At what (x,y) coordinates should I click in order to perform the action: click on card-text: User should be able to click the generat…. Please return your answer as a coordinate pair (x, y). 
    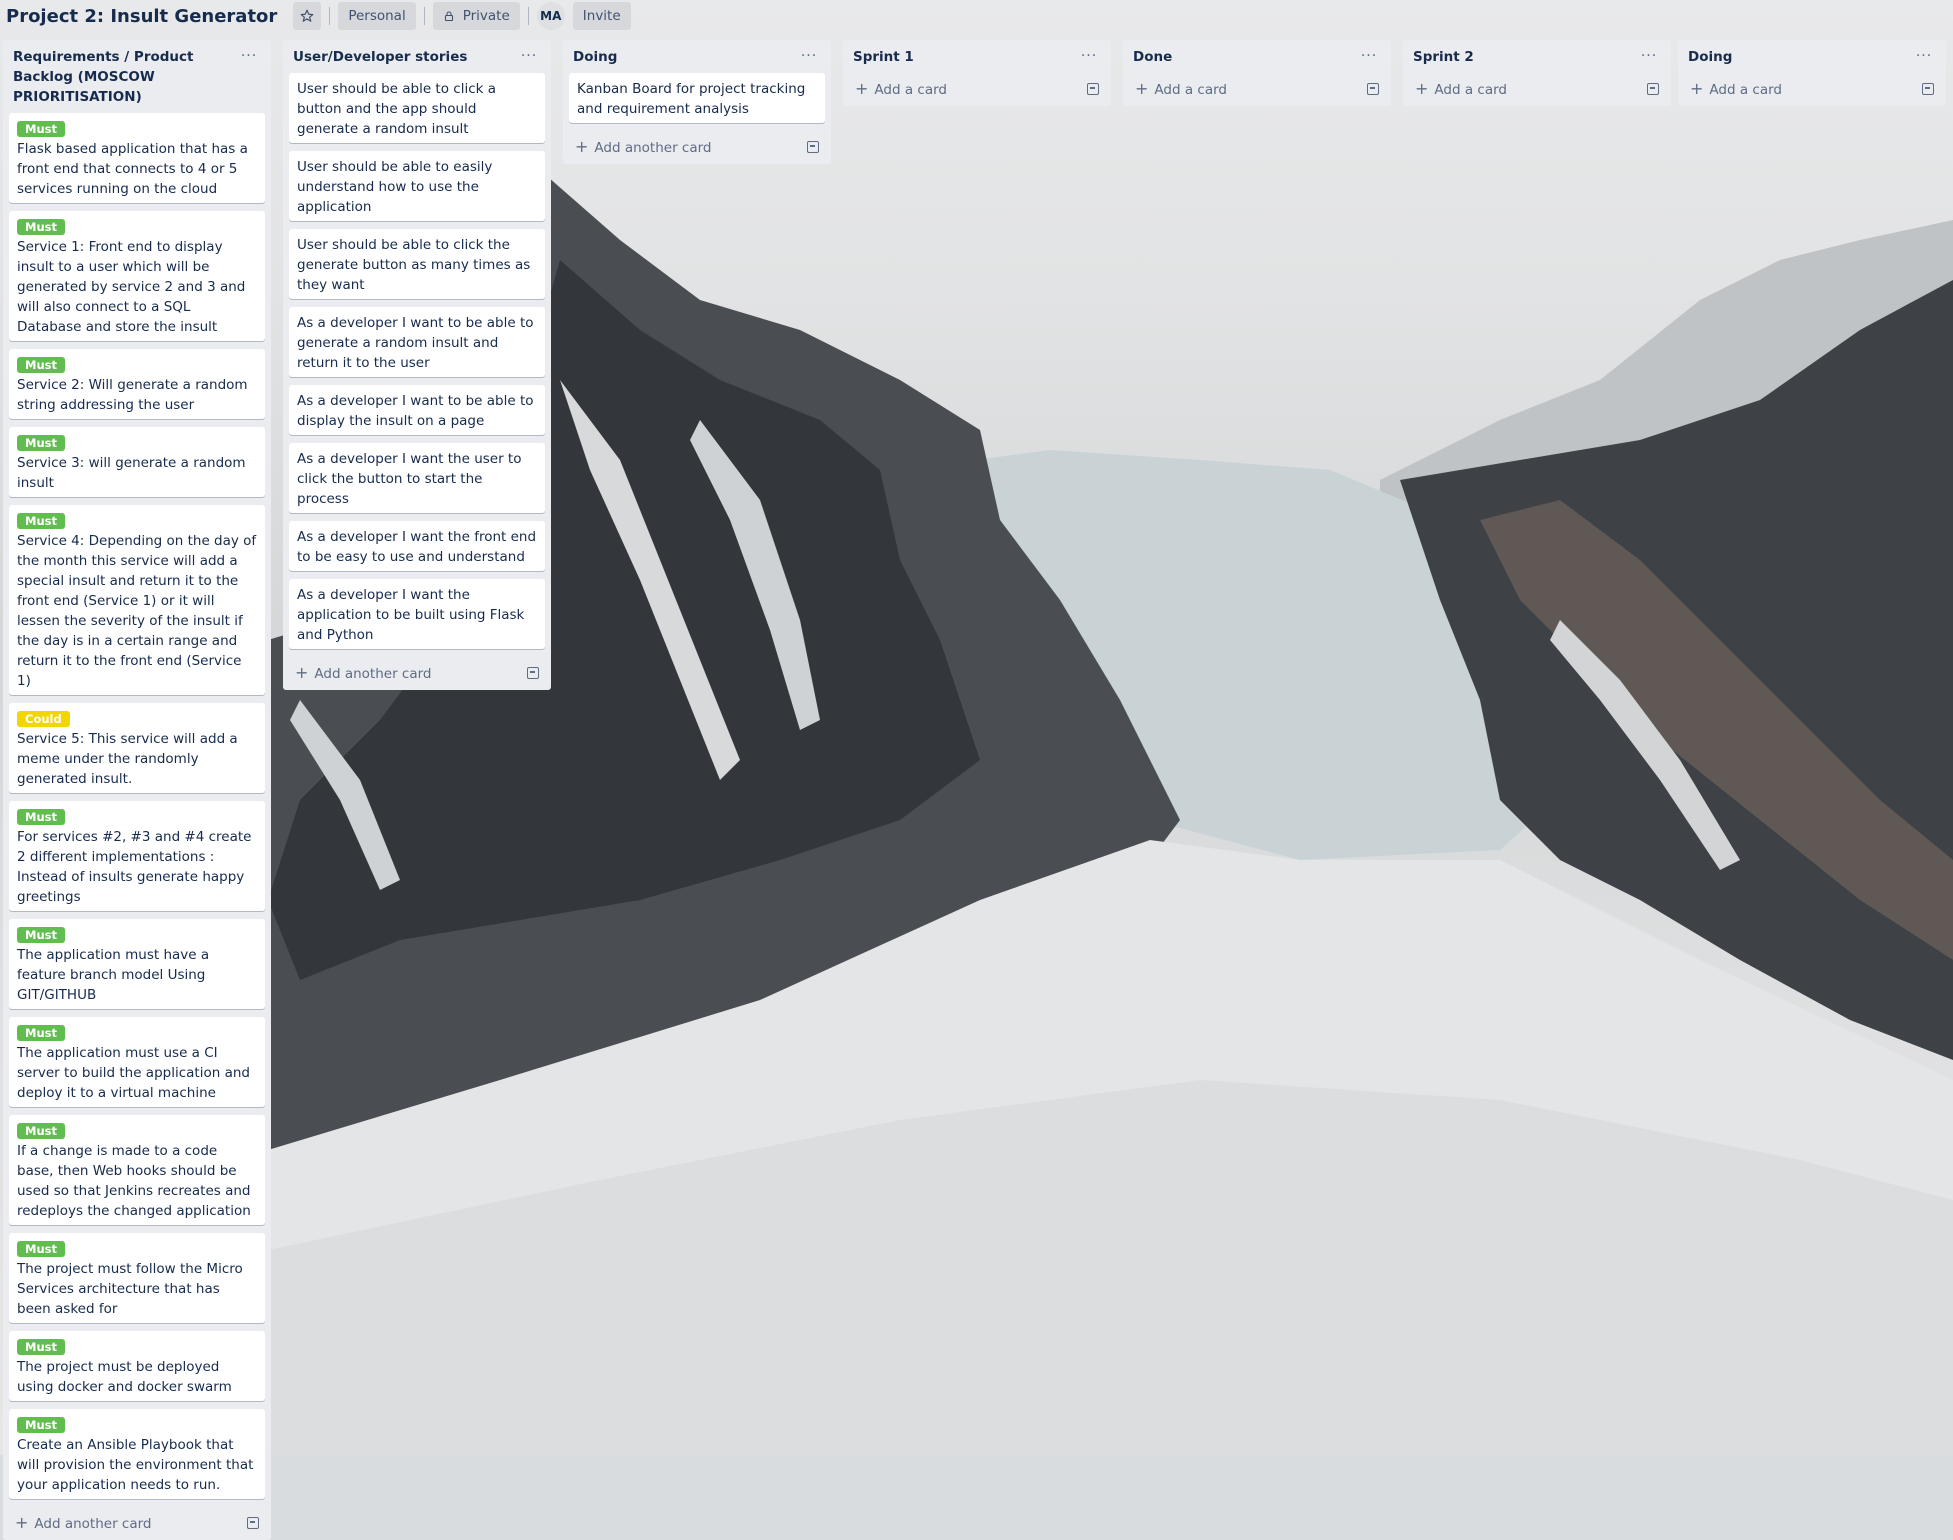
    Looking at the image, I should click on (414, 265).